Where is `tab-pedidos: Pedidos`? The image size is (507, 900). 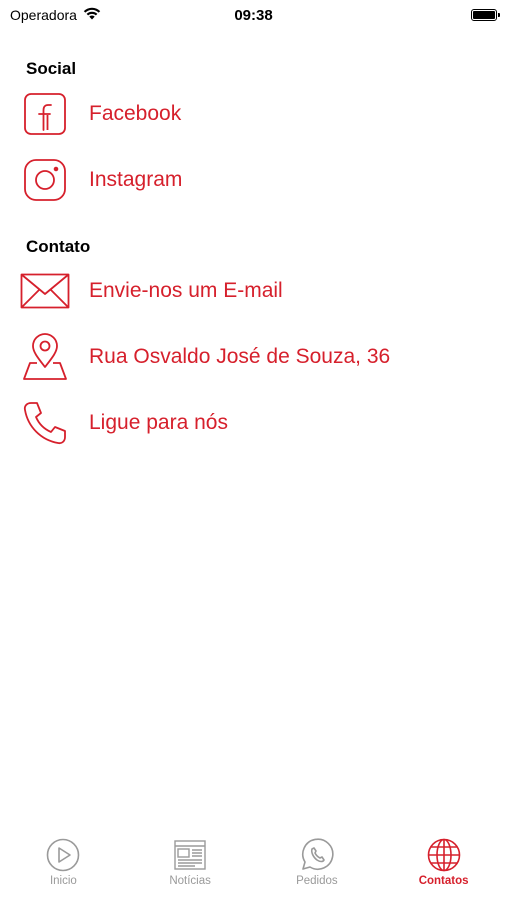
tab-pedidos: Pedidos is located at coordinates (317, 867).